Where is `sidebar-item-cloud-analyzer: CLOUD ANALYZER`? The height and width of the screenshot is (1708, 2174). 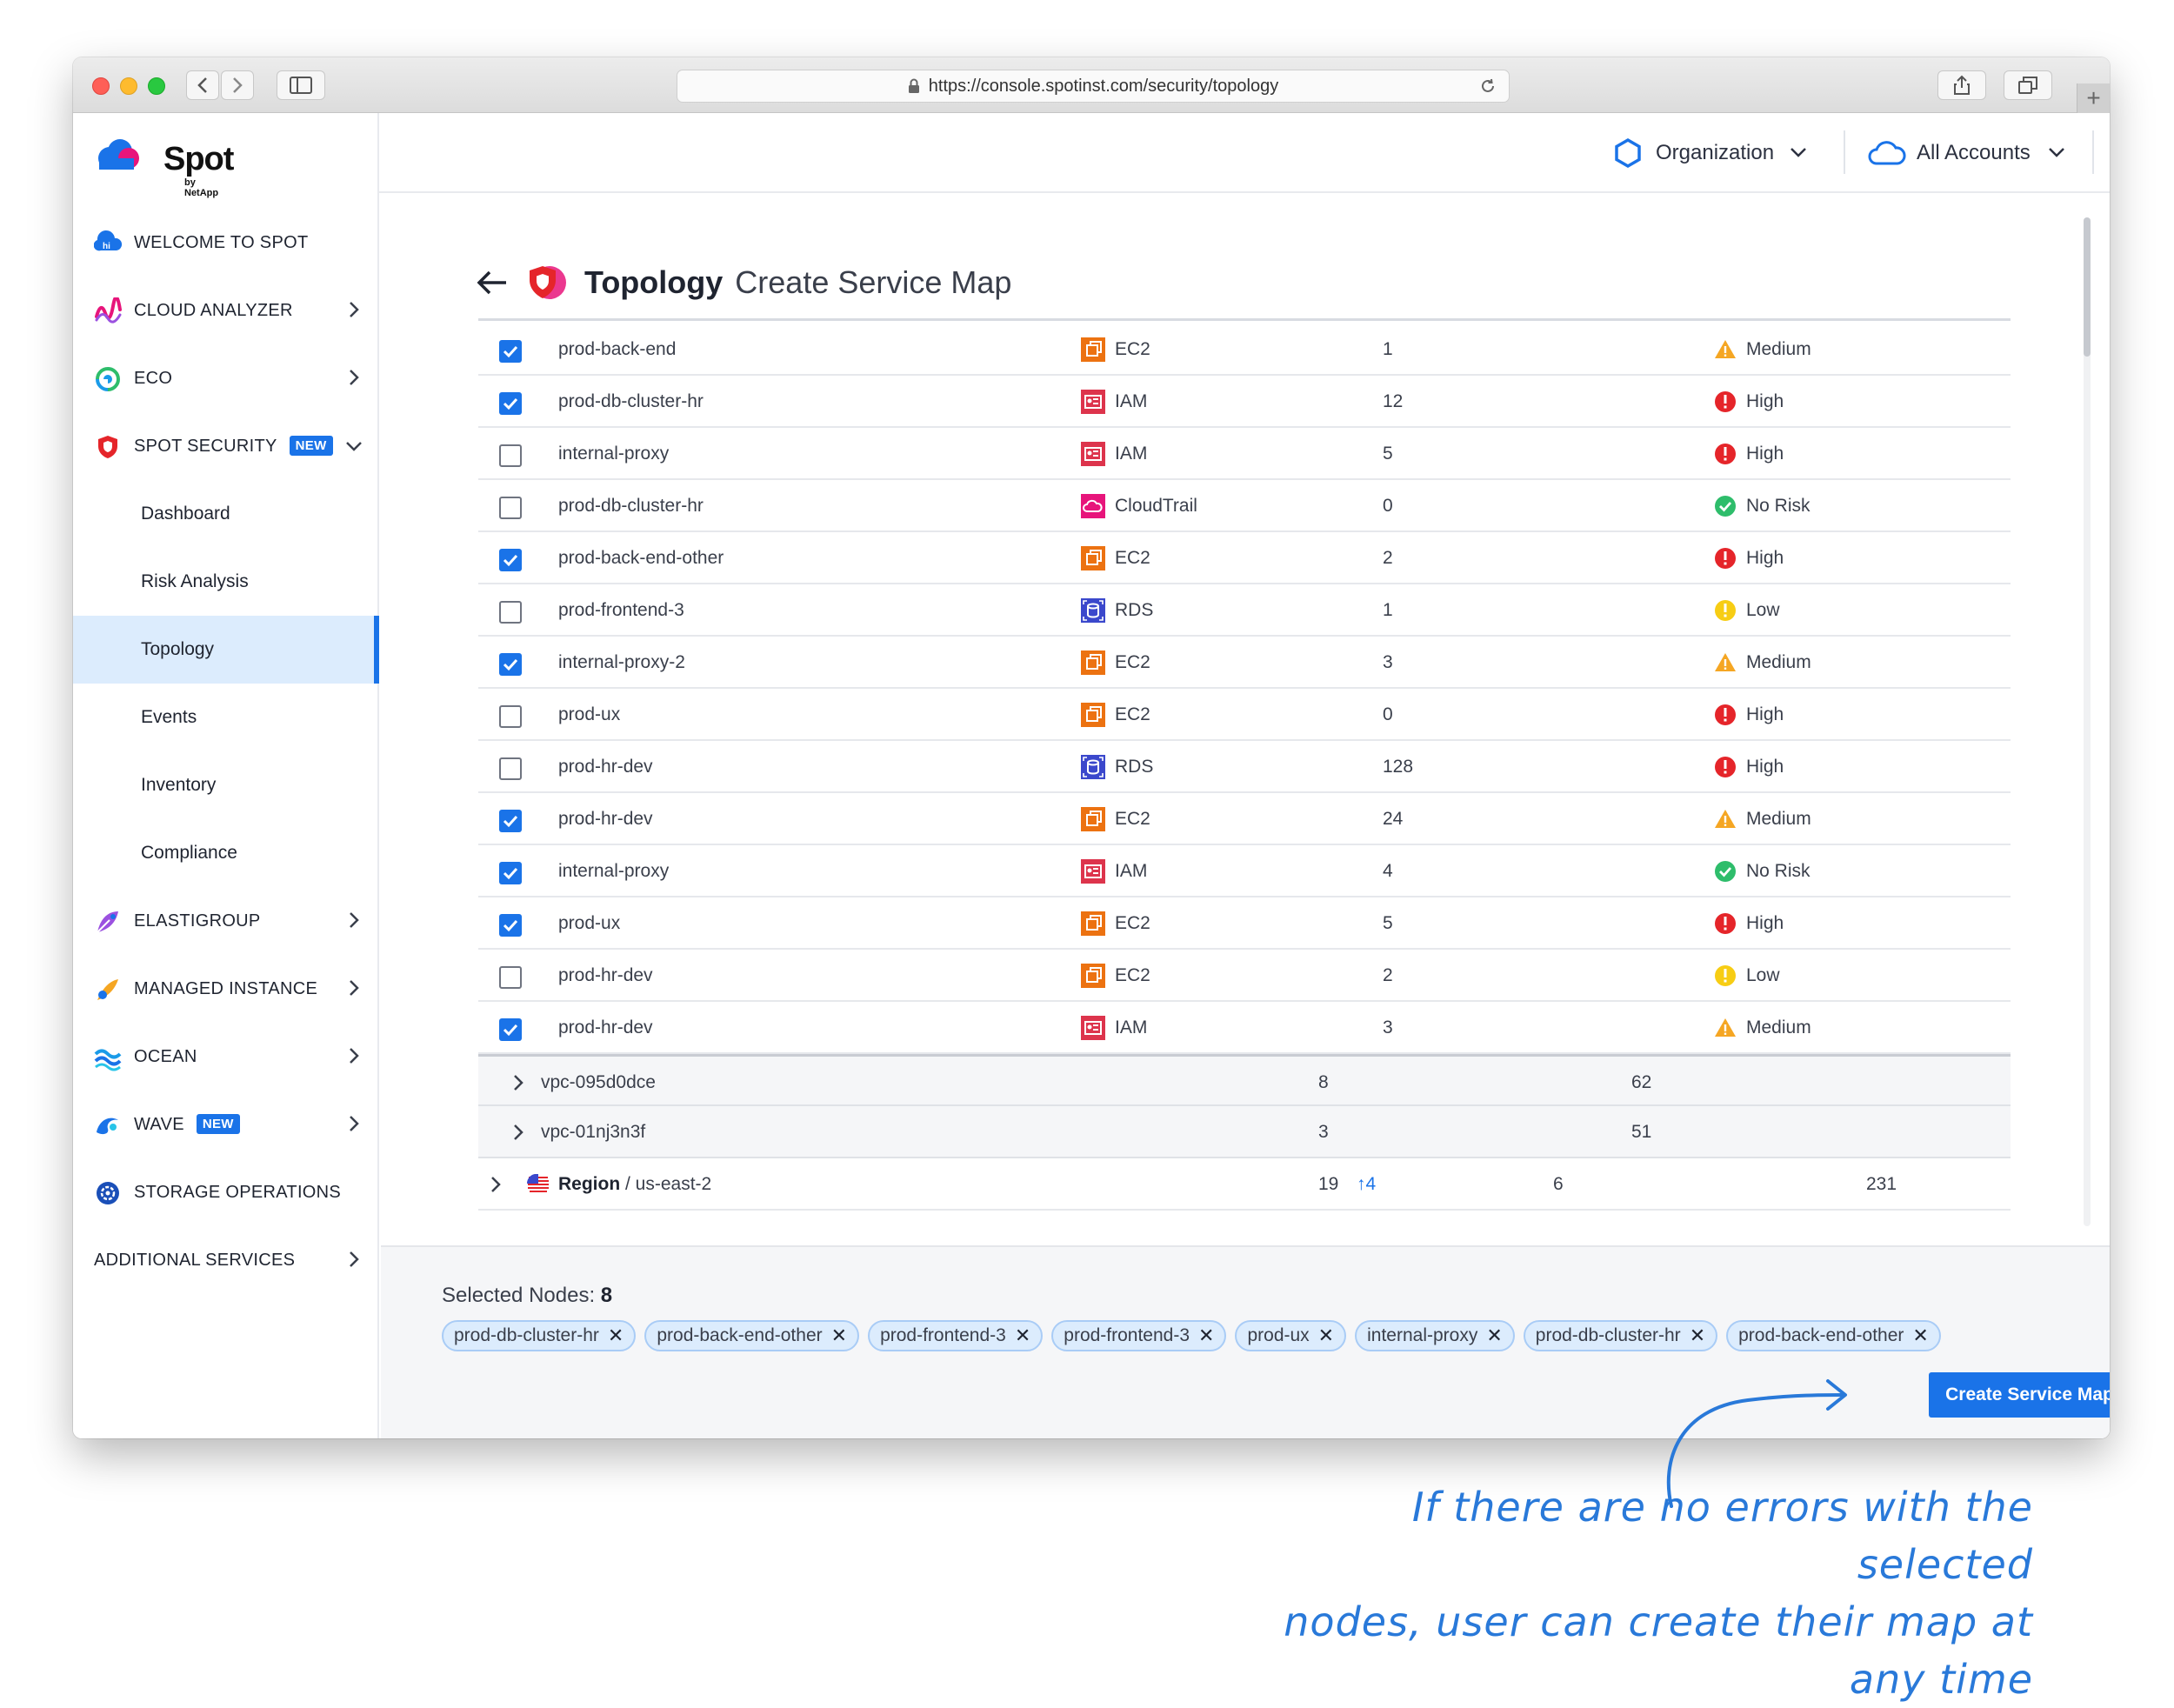
sidebar-item-cloud-analyzer: CLOUD ANALYZER is located at coordinates (225, 310).